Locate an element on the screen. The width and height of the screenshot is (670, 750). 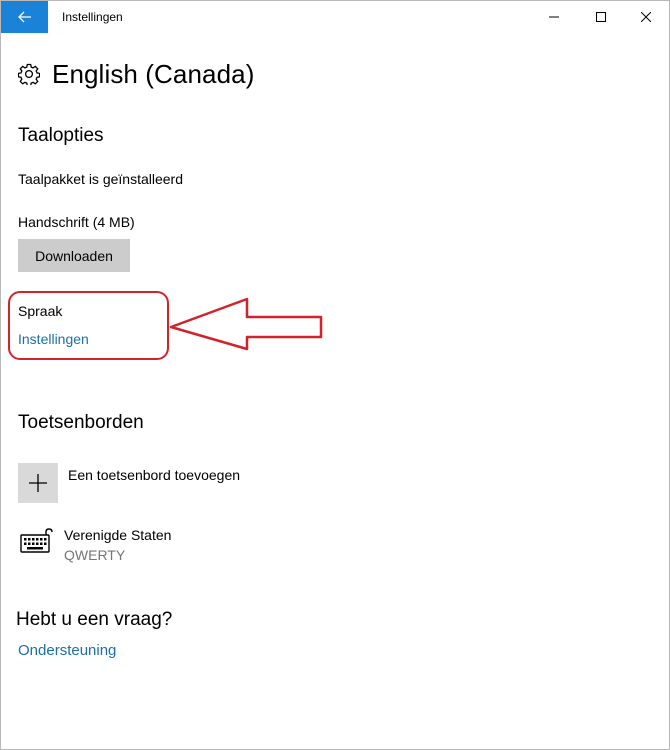
download-button: Downloaden is located at coordinates (74, 255).